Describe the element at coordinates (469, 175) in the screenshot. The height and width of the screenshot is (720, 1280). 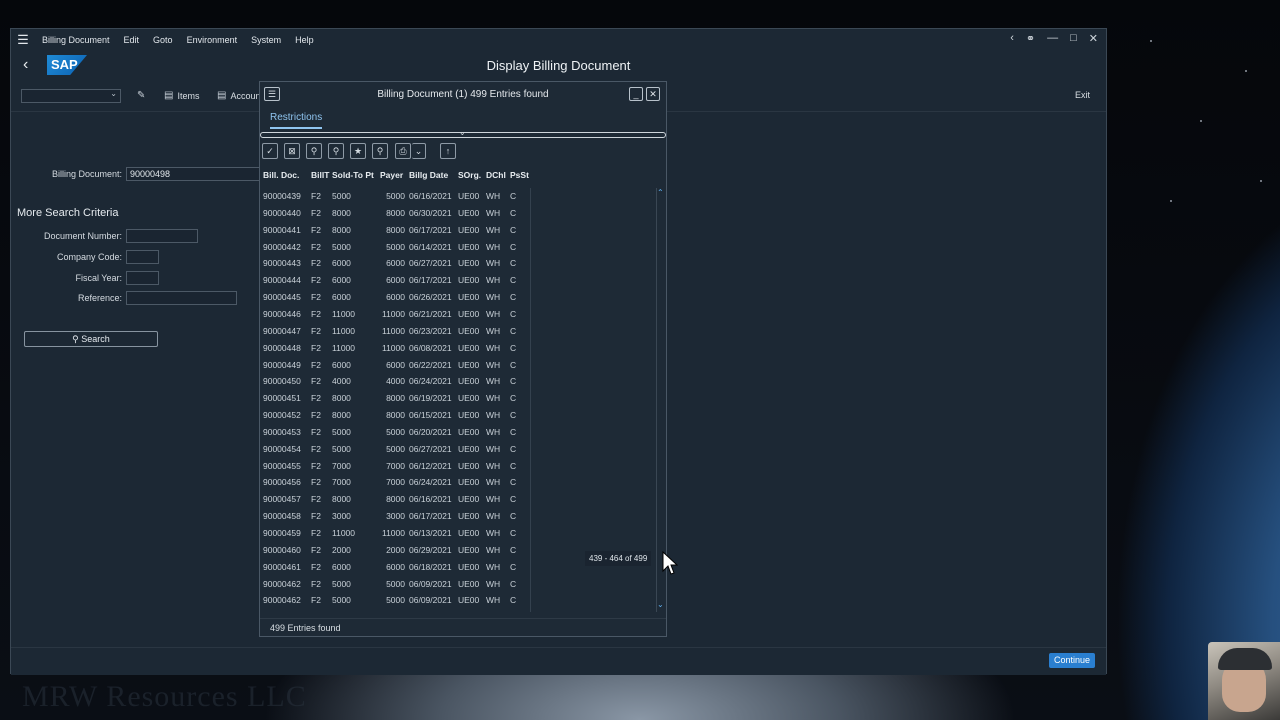
I see `col-header-sorg: SOrg.` at that location.